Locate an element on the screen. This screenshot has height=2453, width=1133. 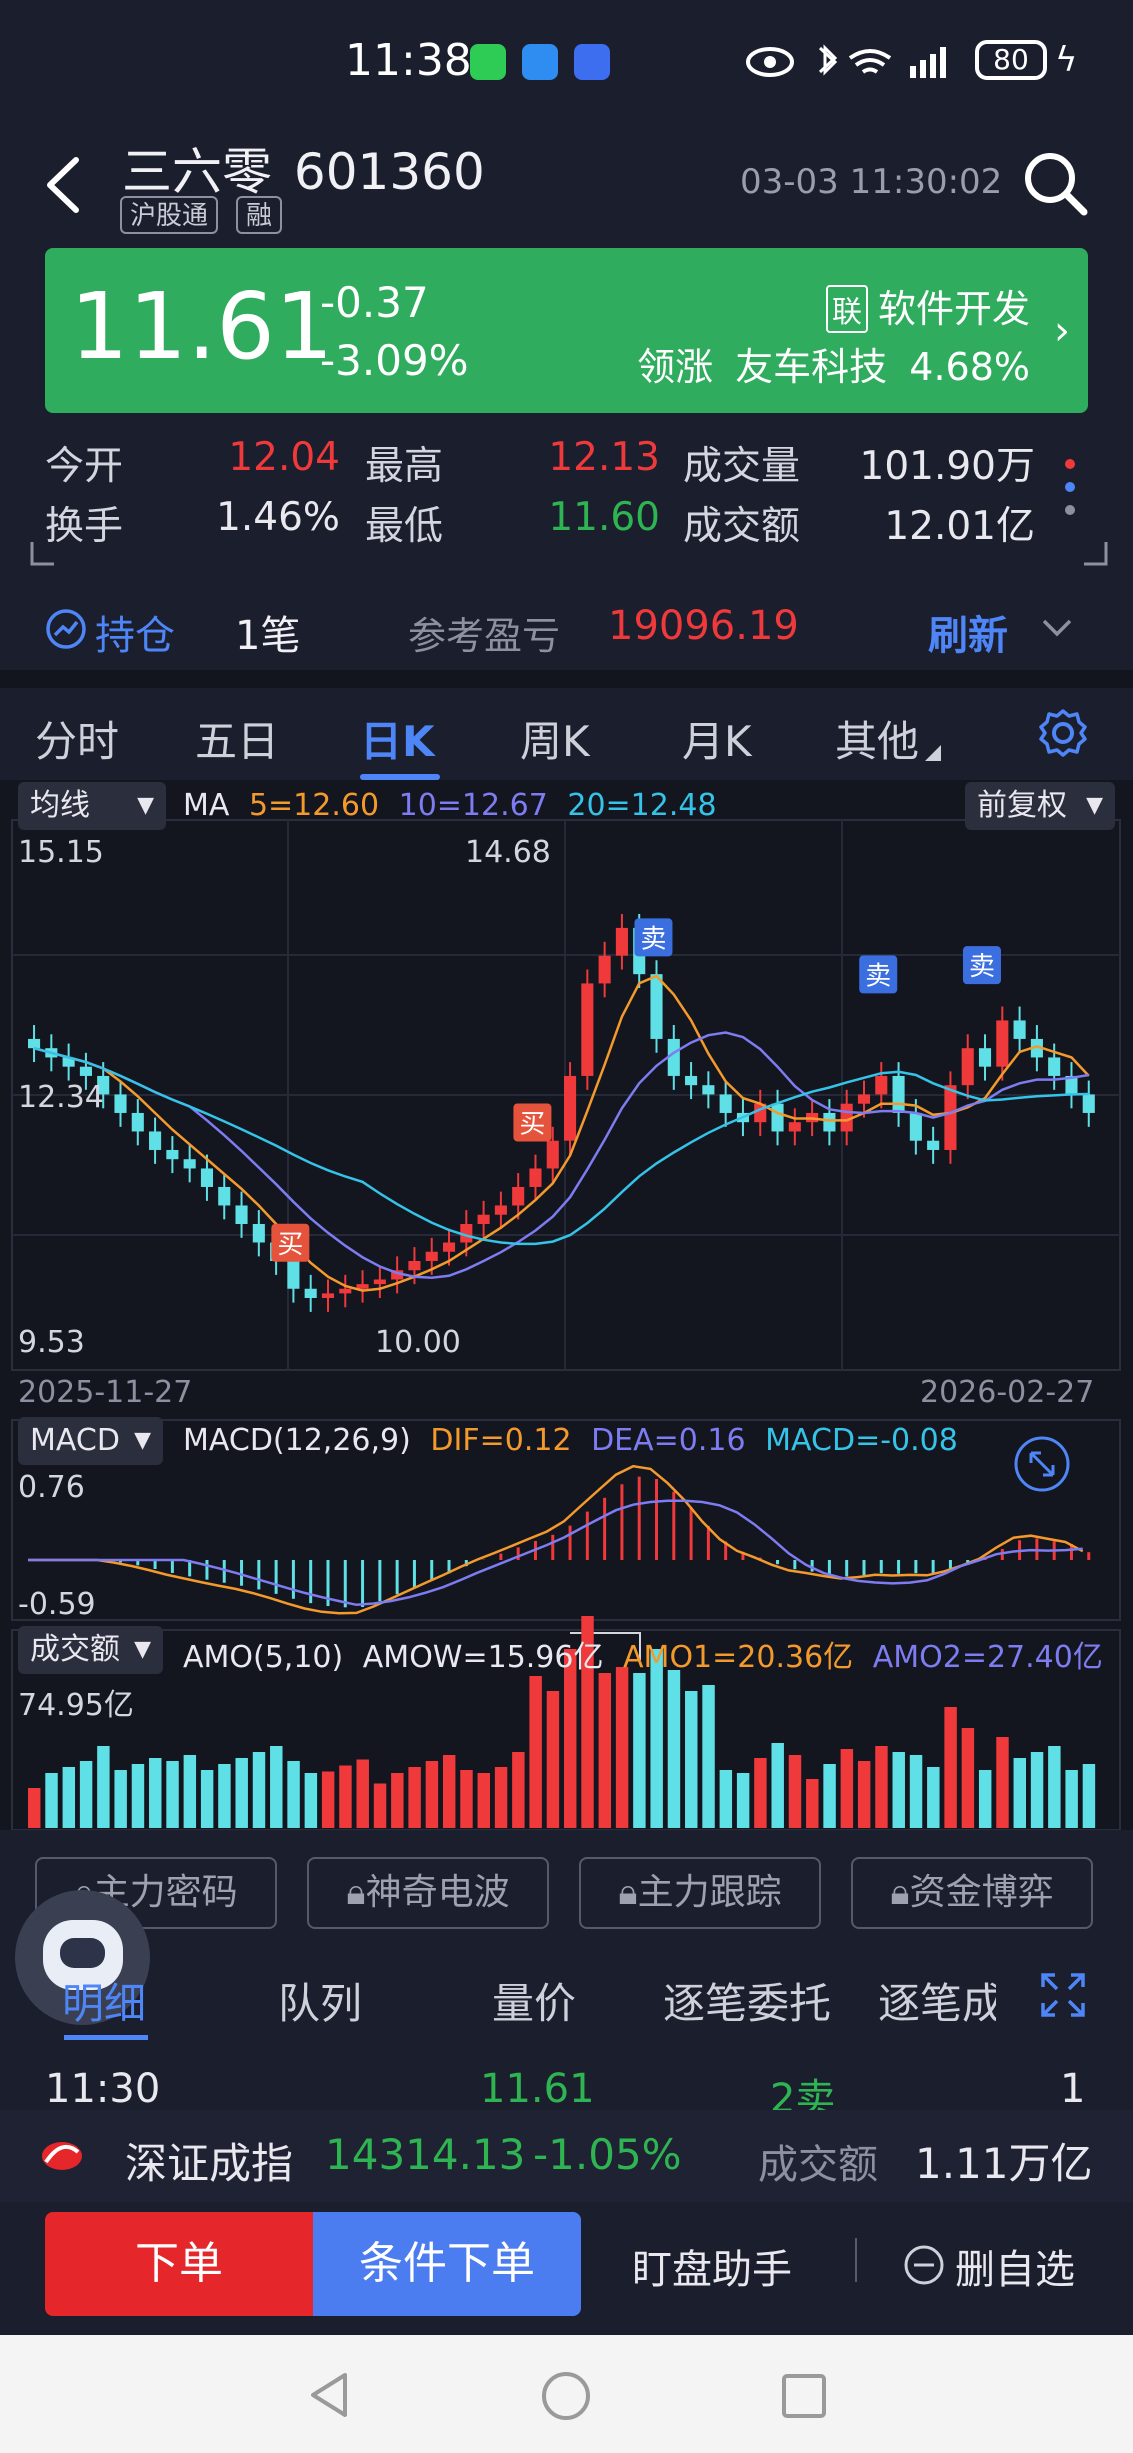
active-detail-tab-indicator is located at coordinates (106, 2037).